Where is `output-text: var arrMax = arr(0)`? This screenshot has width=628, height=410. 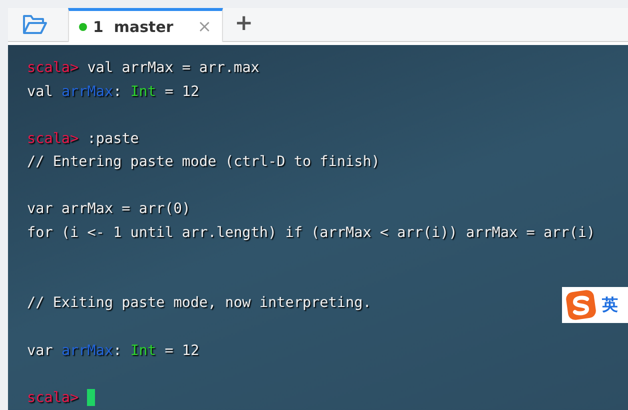 output-text: var arrMax = arr(0) is located at coordinates (109, 209).